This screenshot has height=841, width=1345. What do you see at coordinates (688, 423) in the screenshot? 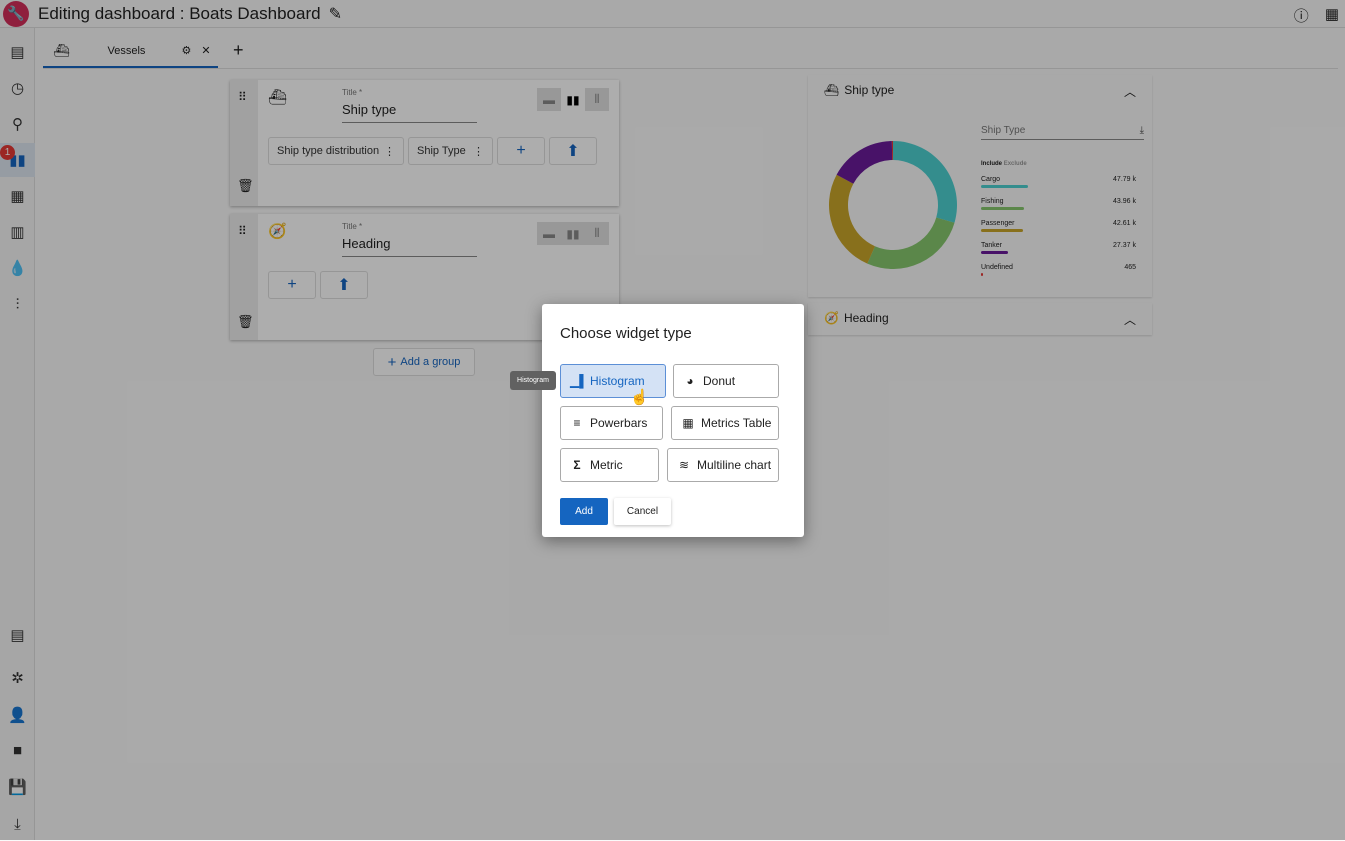
I see `calculator-icon: ▦` at bounding box center [688, 423].